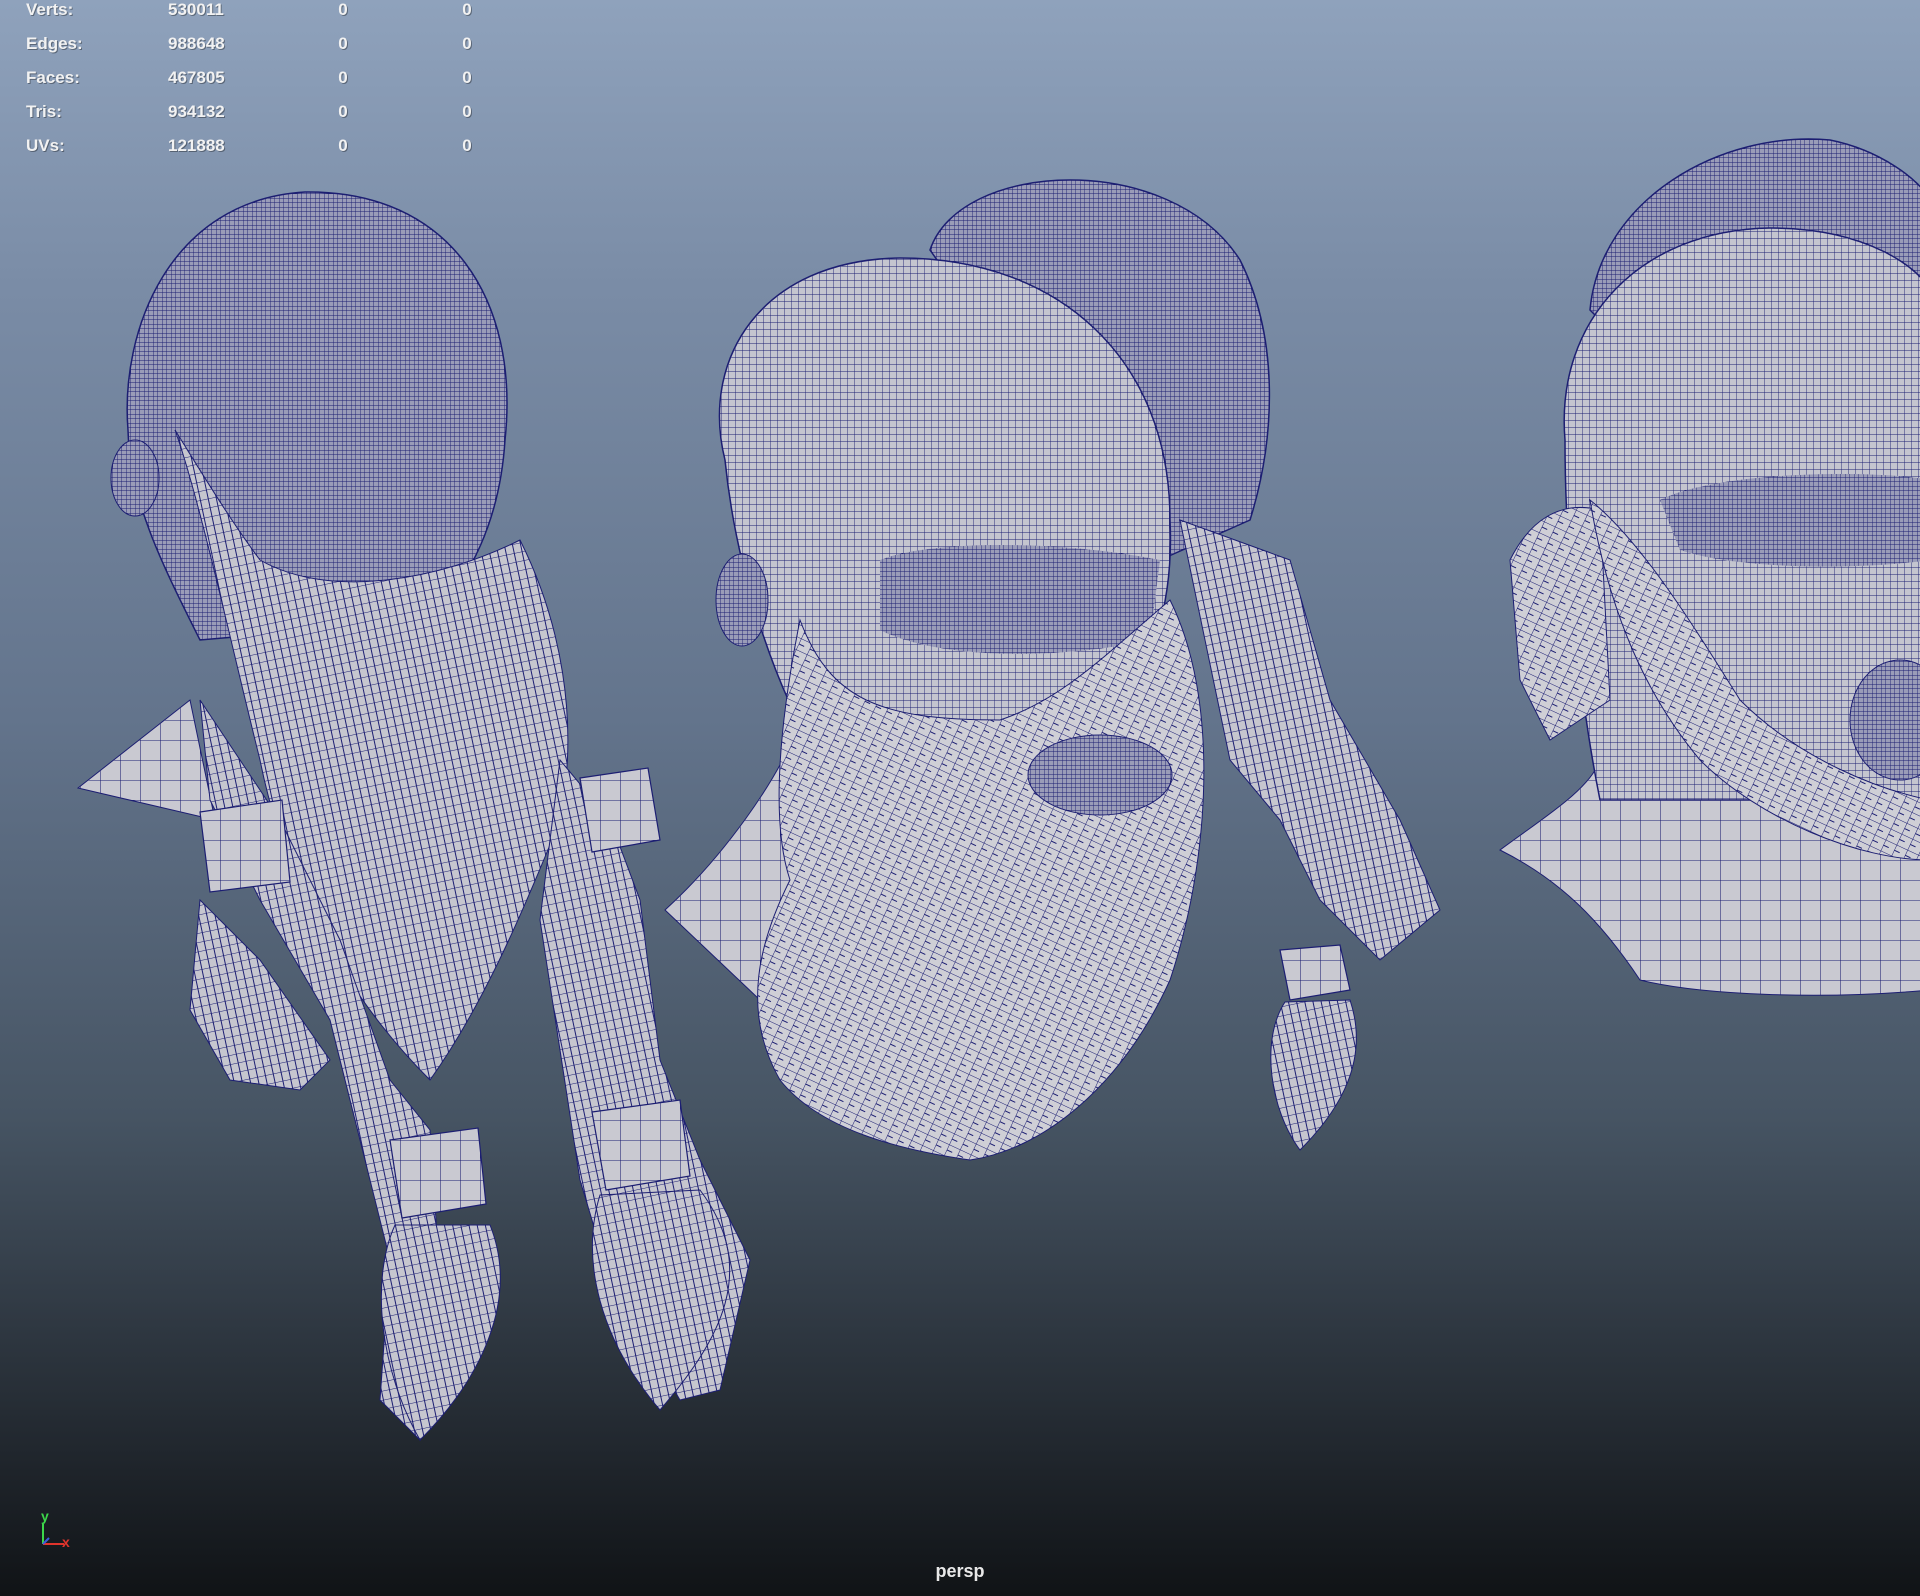 The width and height of the screenshot is (1920, 1596). Describe the element at coordinates (53, 77) in the screenshot. I see `hud-label: Faces:` at that location.